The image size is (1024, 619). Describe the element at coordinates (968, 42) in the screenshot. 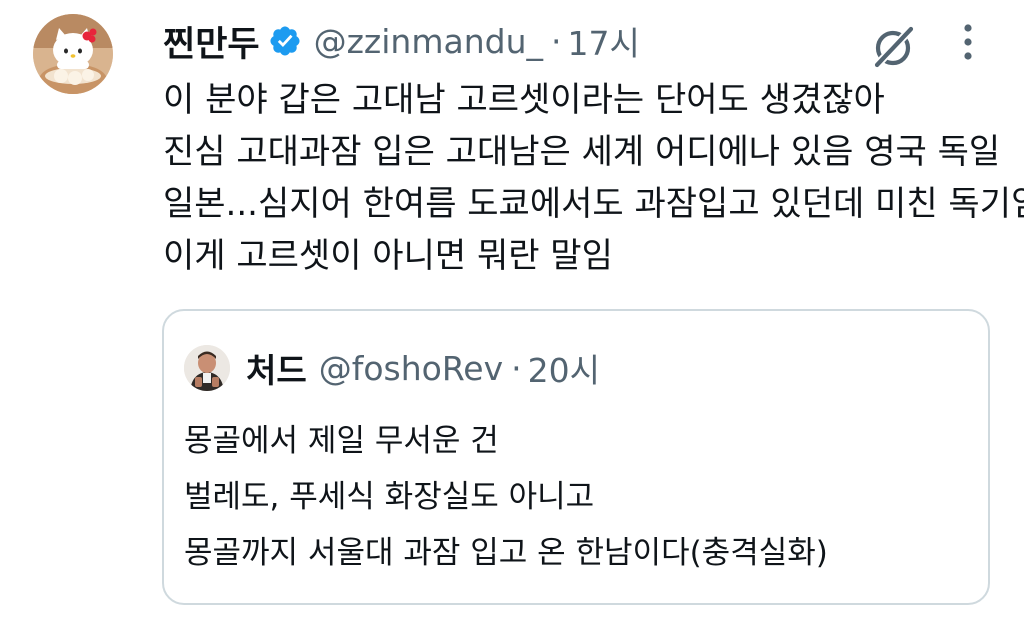

I see `more-options-icon` at that location.